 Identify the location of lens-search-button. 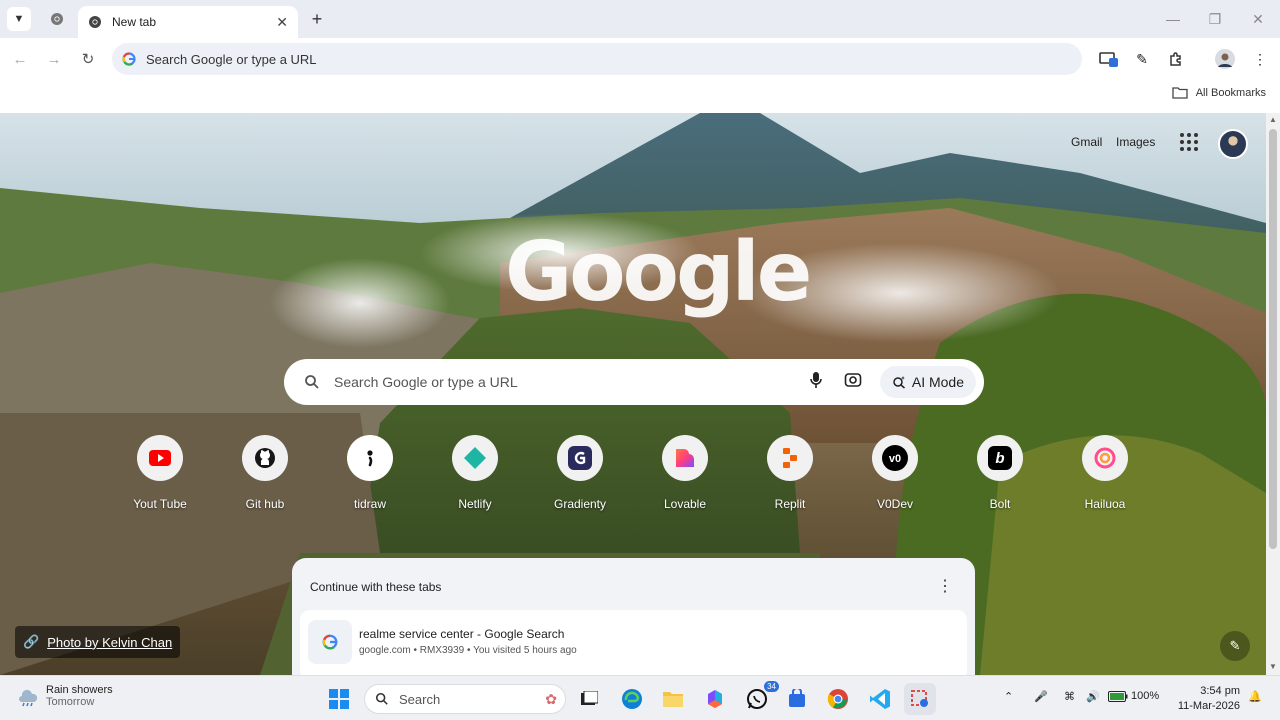
(853, 382).